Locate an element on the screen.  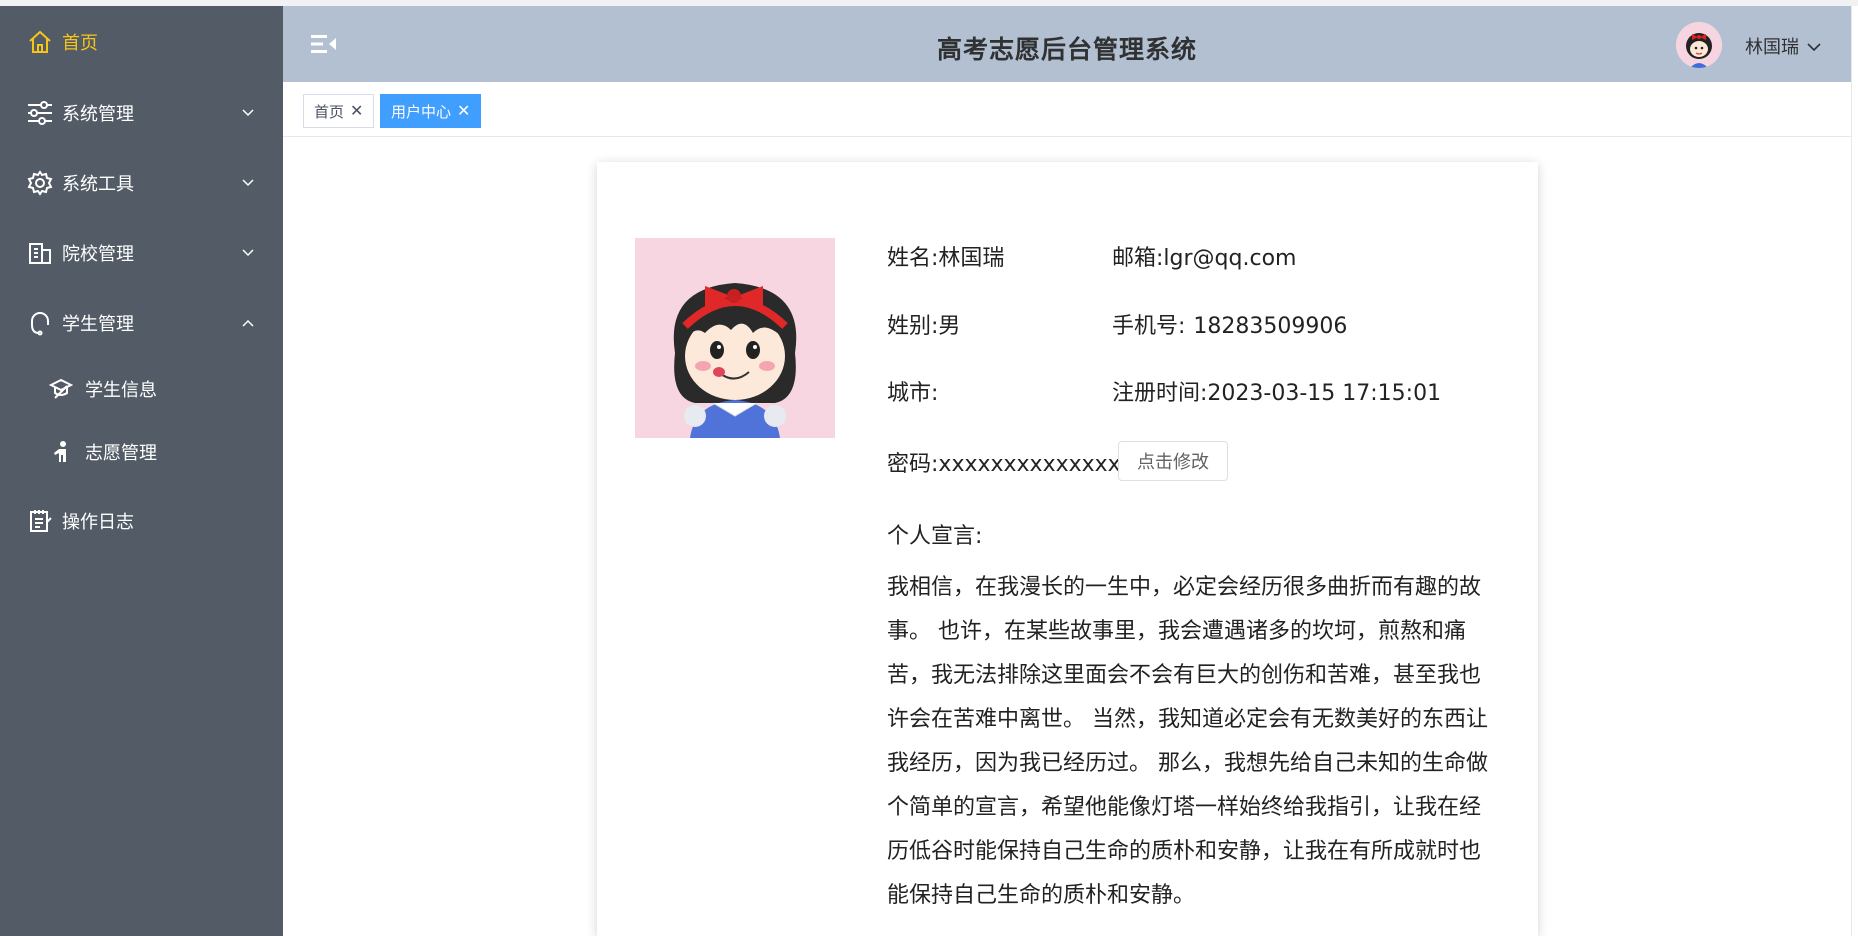
field-gender: 姓别:男 is located at coordinates (923, 324).